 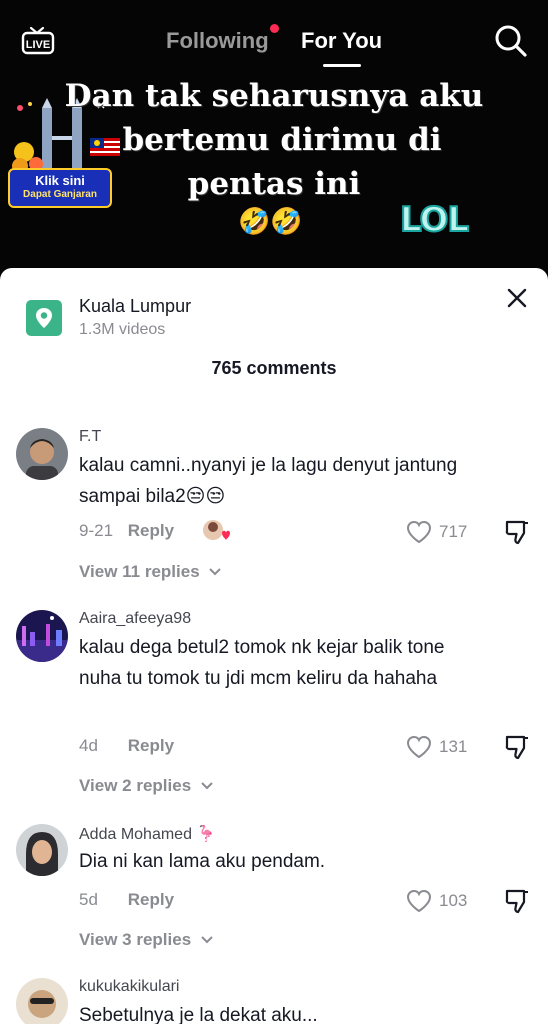 What do you see at coordinates (217, 41) in the screenshot?
I see `tab-following: Following` at bounding box center [217, 41].